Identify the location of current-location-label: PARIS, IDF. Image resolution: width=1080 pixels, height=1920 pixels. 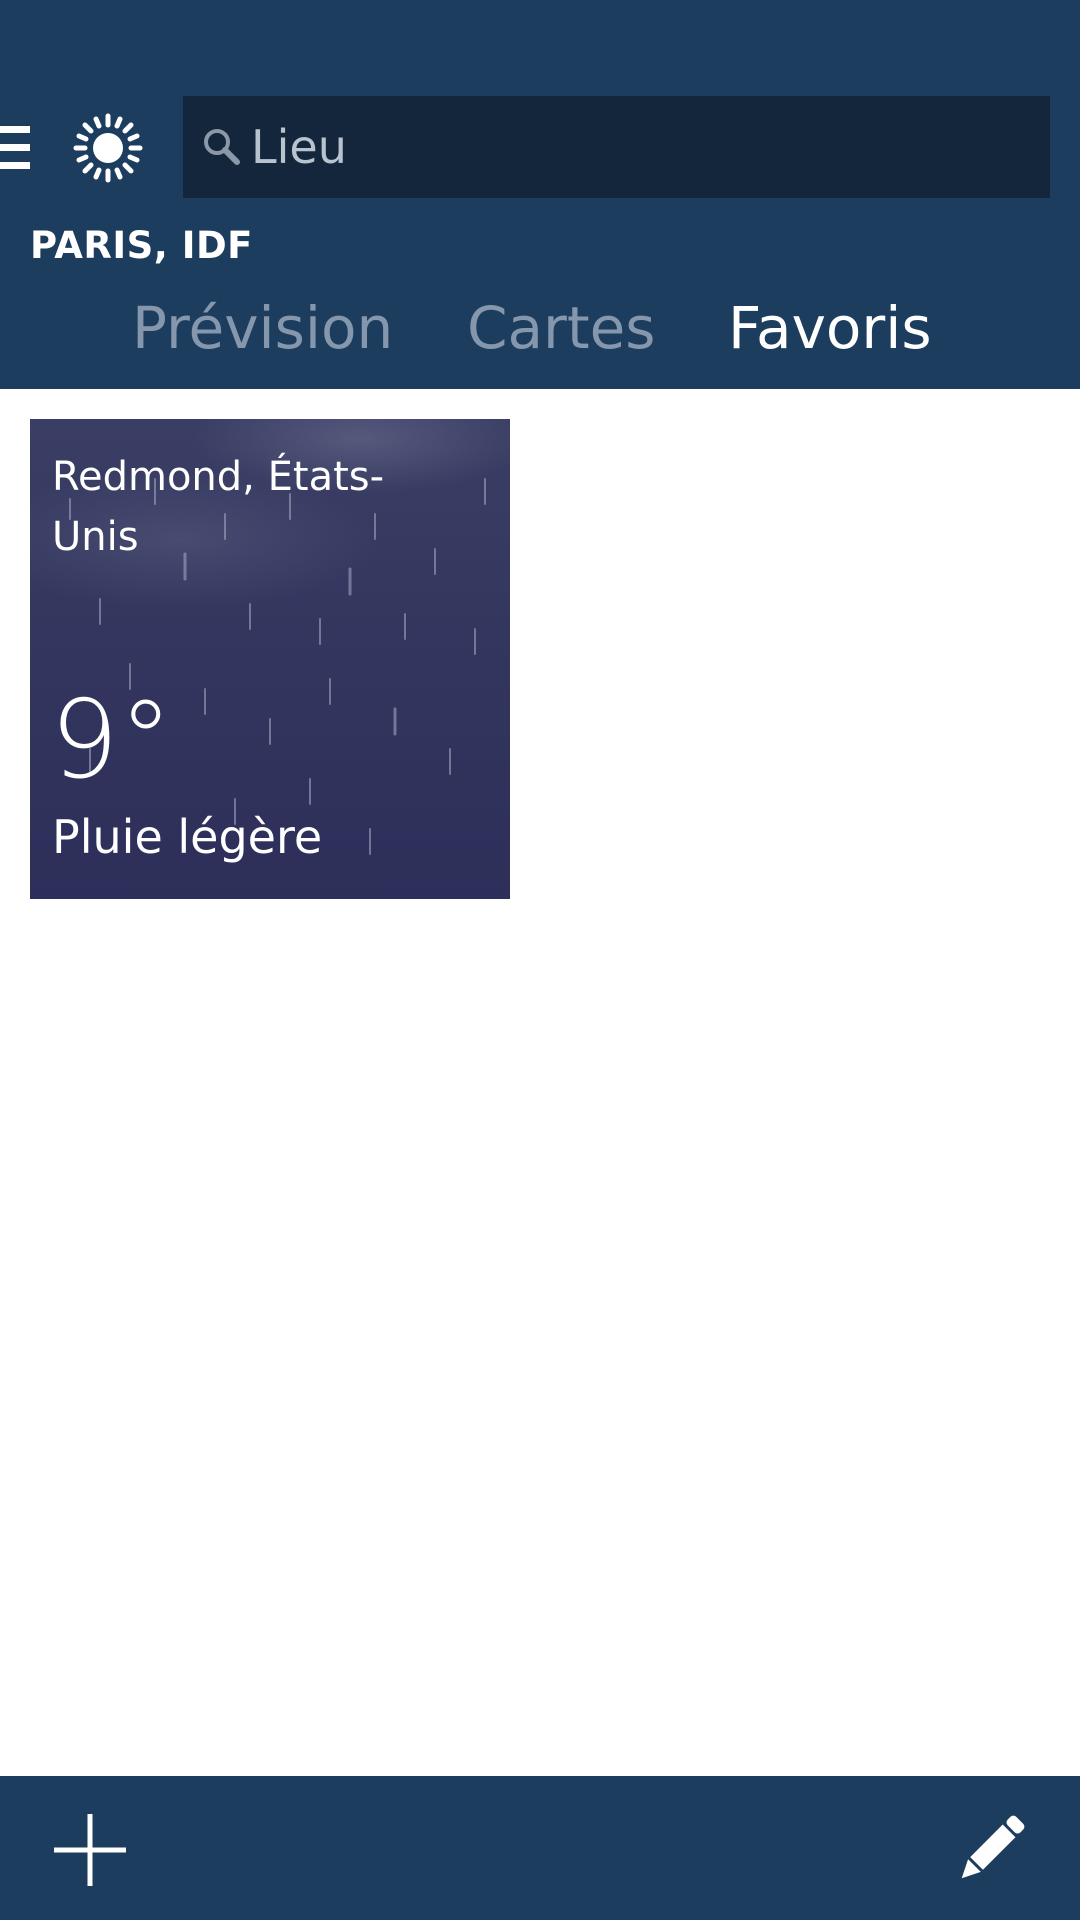
(141, 245).